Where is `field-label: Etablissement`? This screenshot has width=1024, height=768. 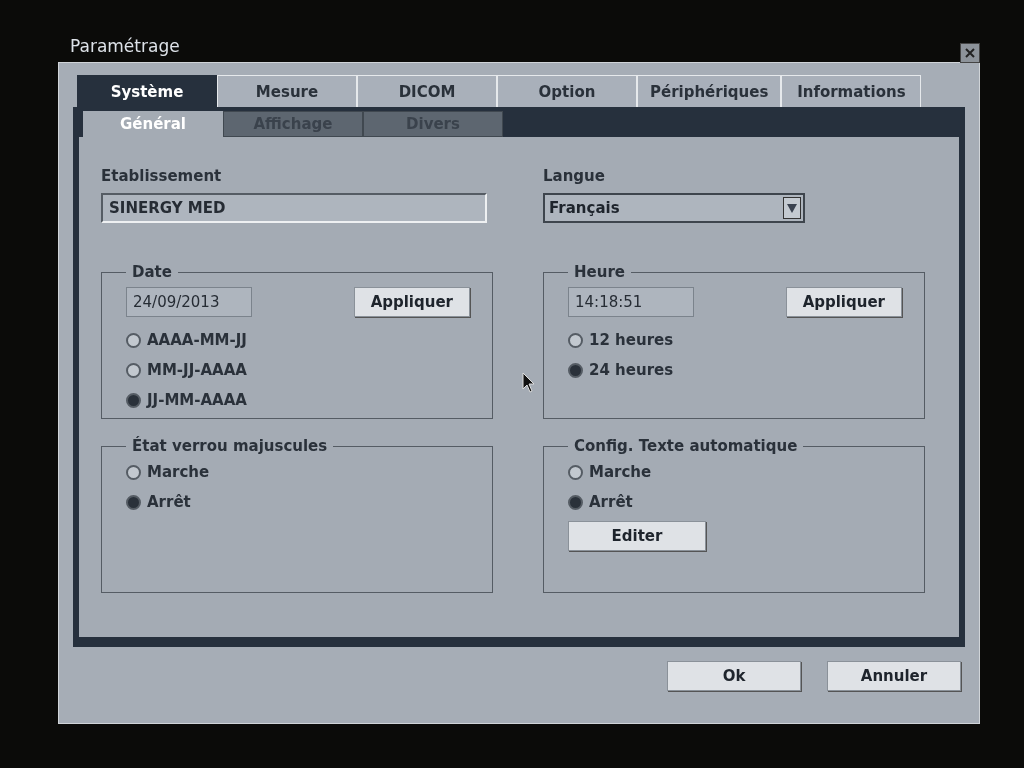 field-label: Etablissement is located at coordinates (162, 176).